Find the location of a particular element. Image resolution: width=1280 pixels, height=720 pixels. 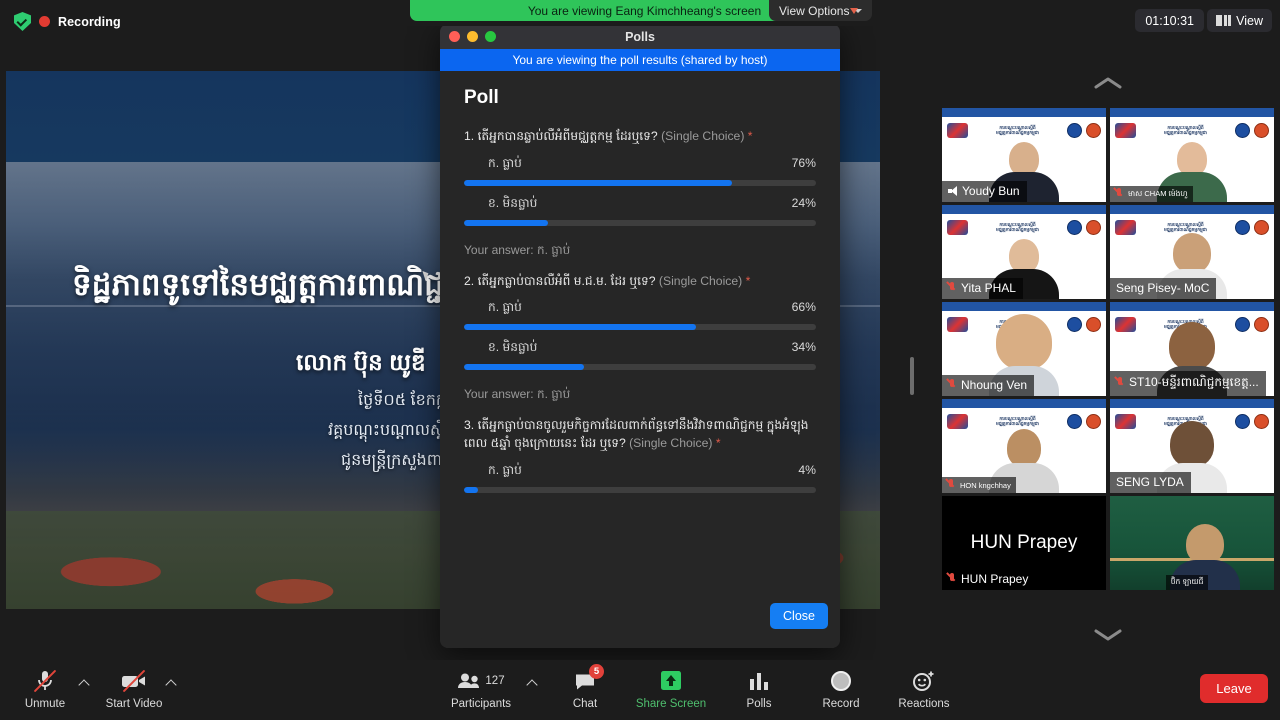

tile-name-badge: Youdy Bun is located at coordinates (984, 191).